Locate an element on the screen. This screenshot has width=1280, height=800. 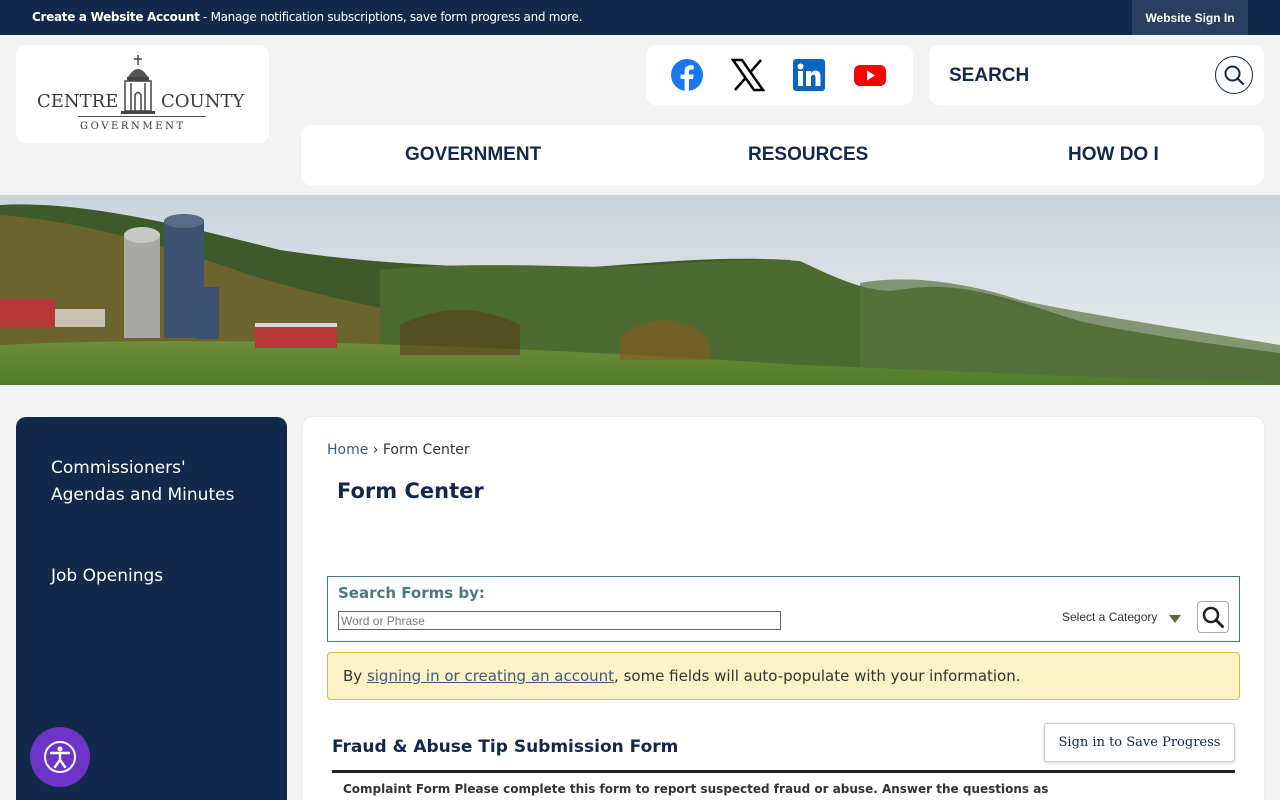
accessibility-button is located at coordinates (60, 757).